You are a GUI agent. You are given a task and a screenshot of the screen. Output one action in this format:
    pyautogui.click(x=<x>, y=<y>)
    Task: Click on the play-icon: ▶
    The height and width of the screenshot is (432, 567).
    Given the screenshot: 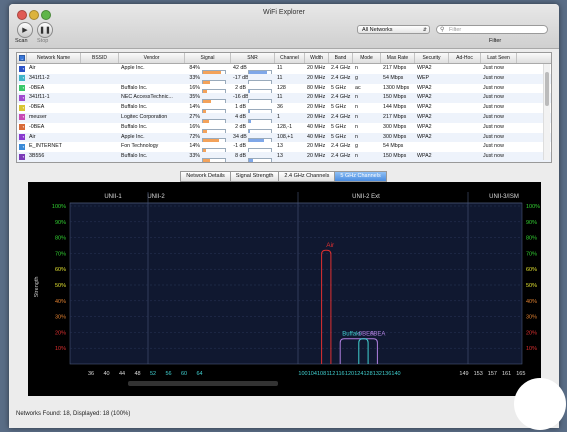 What is the action you would take?
    pyautogui.click(x=25, y=30)
    